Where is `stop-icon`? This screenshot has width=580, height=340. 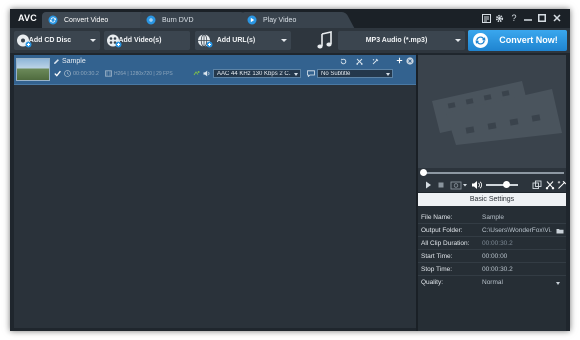
stop-icon is located at coordinates (441, 185).